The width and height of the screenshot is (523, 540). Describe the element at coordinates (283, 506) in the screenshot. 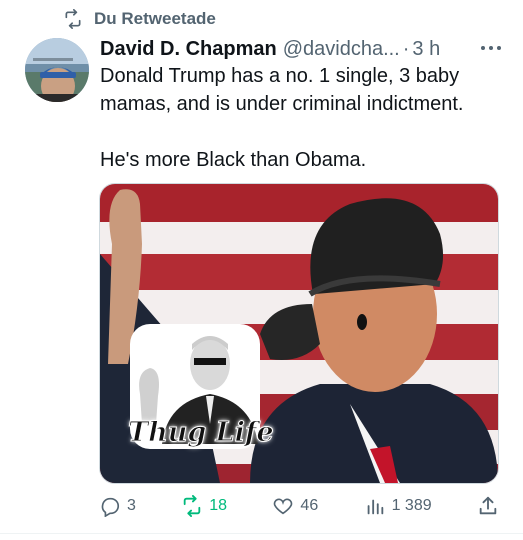

I see `like-icon` at that location.